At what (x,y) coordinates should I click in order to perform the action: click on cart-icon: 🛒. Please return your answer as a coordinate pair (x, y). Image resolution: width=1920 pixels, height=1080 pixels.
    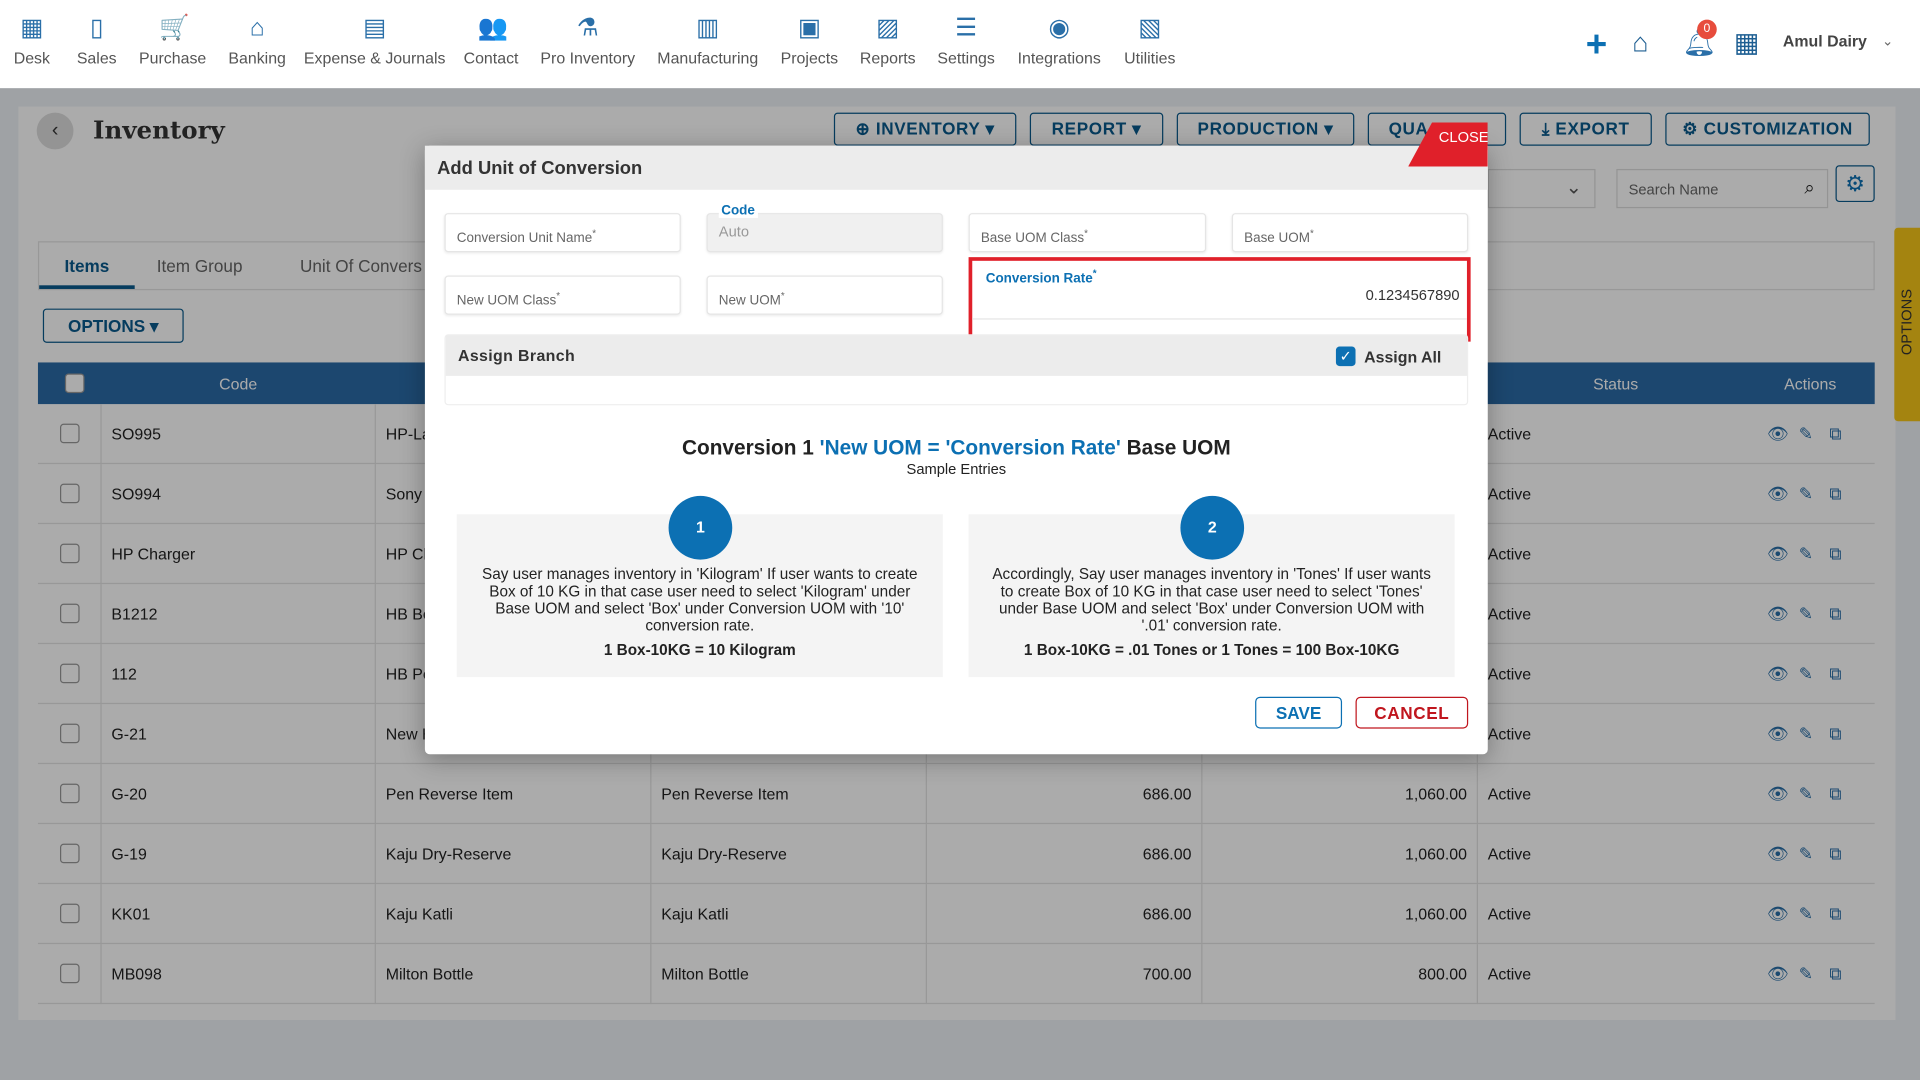
    Looking at the image, I should click on (174, 28).